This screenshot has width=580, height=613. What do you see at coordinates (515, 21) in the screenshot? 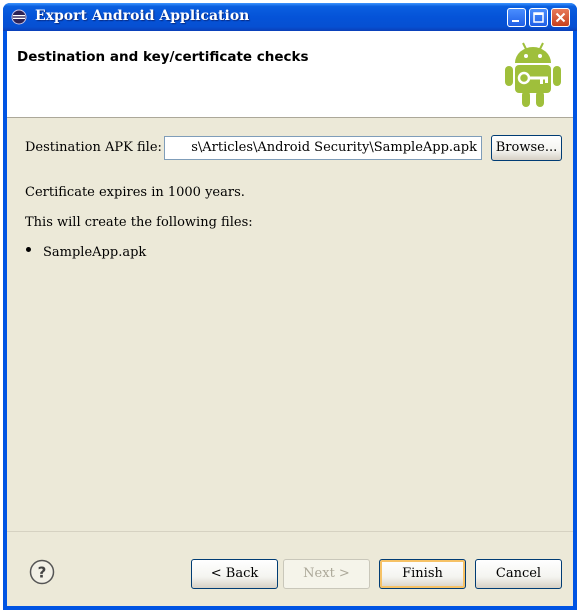
I see `minimize-icon` at bounding box center [515, 21].